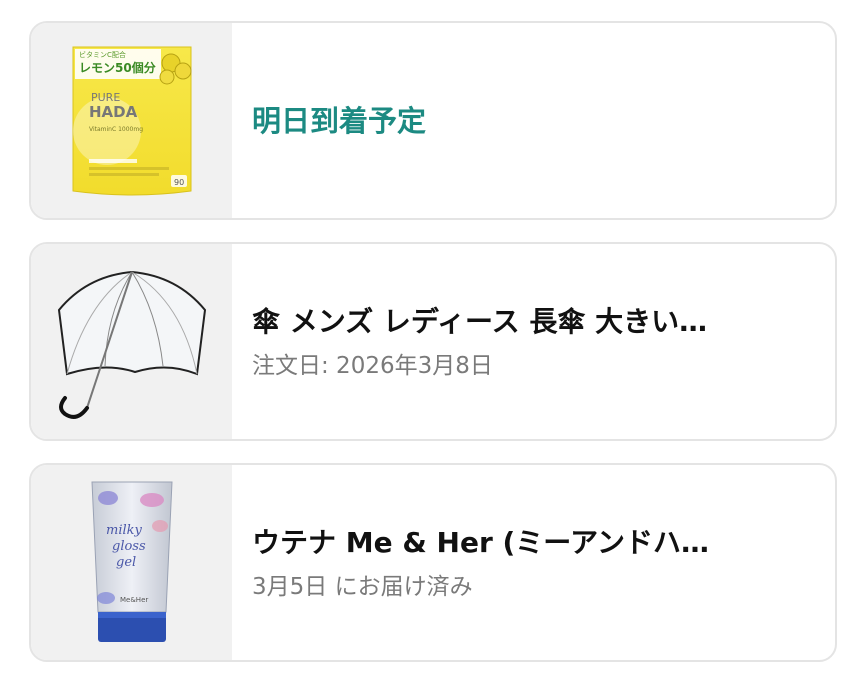 The height and width of the screenshot is (673, 868). Describe the element at coordinates (113, 112) in the screenshot. I see `svg-text: HADA` at that location.